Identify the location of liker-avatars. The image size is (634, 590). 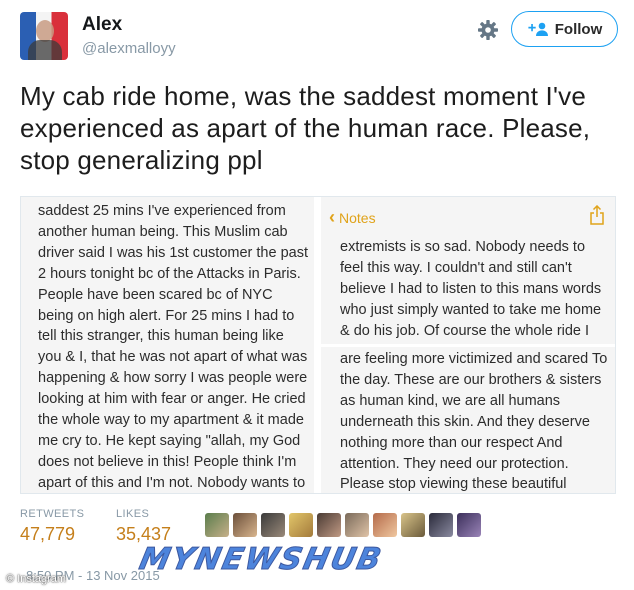
(343, 525).